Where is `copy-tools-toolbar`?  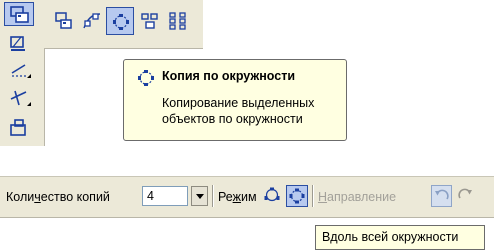
copy-tools-toolbar is located at coordinates (123, 24).